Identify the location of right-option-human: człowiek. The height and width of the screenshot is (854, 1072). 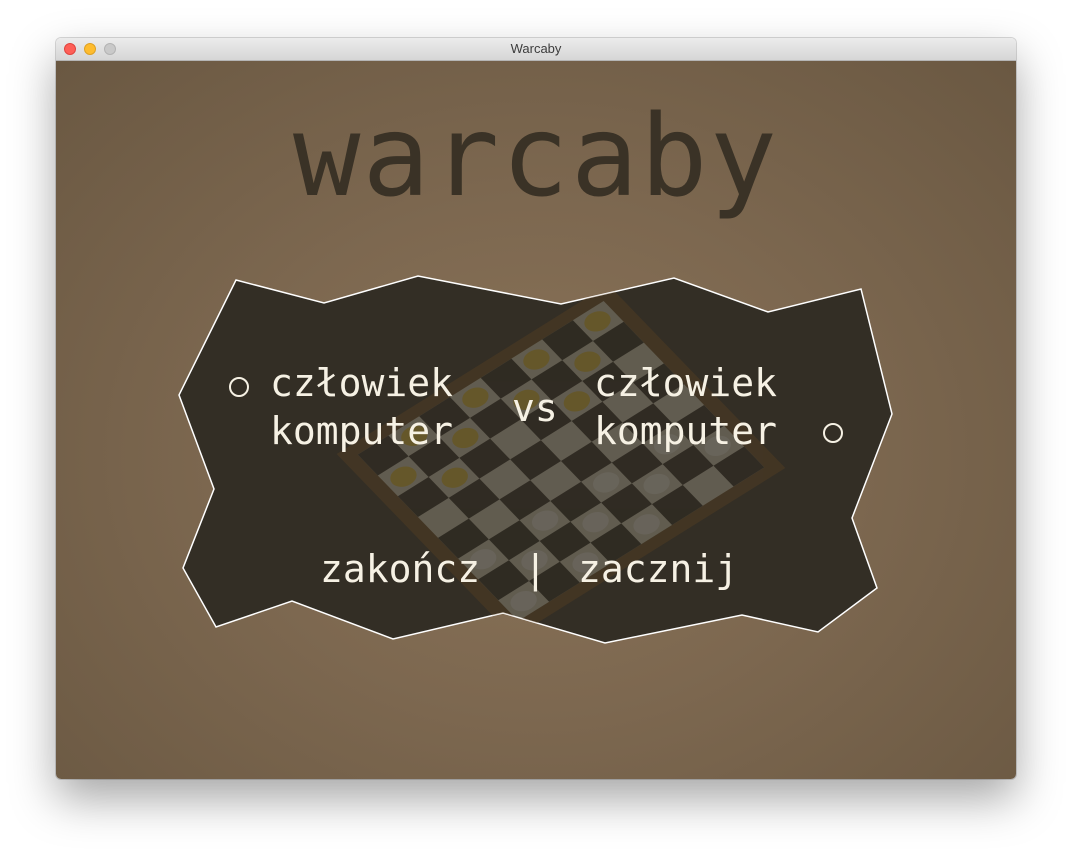
(685, 383).